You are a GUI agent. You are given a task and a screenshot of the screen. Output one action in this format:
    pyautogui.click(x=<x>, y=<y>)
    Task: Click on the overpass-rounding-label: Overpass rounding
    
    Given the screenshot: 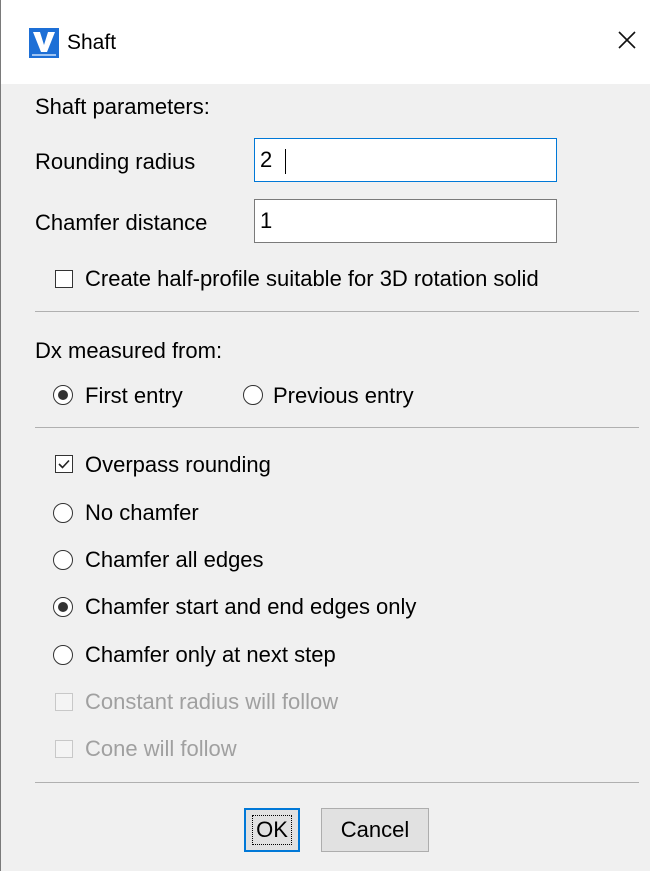 What is the action you would take?
    pyautogui.click(x=178, y=464)
    